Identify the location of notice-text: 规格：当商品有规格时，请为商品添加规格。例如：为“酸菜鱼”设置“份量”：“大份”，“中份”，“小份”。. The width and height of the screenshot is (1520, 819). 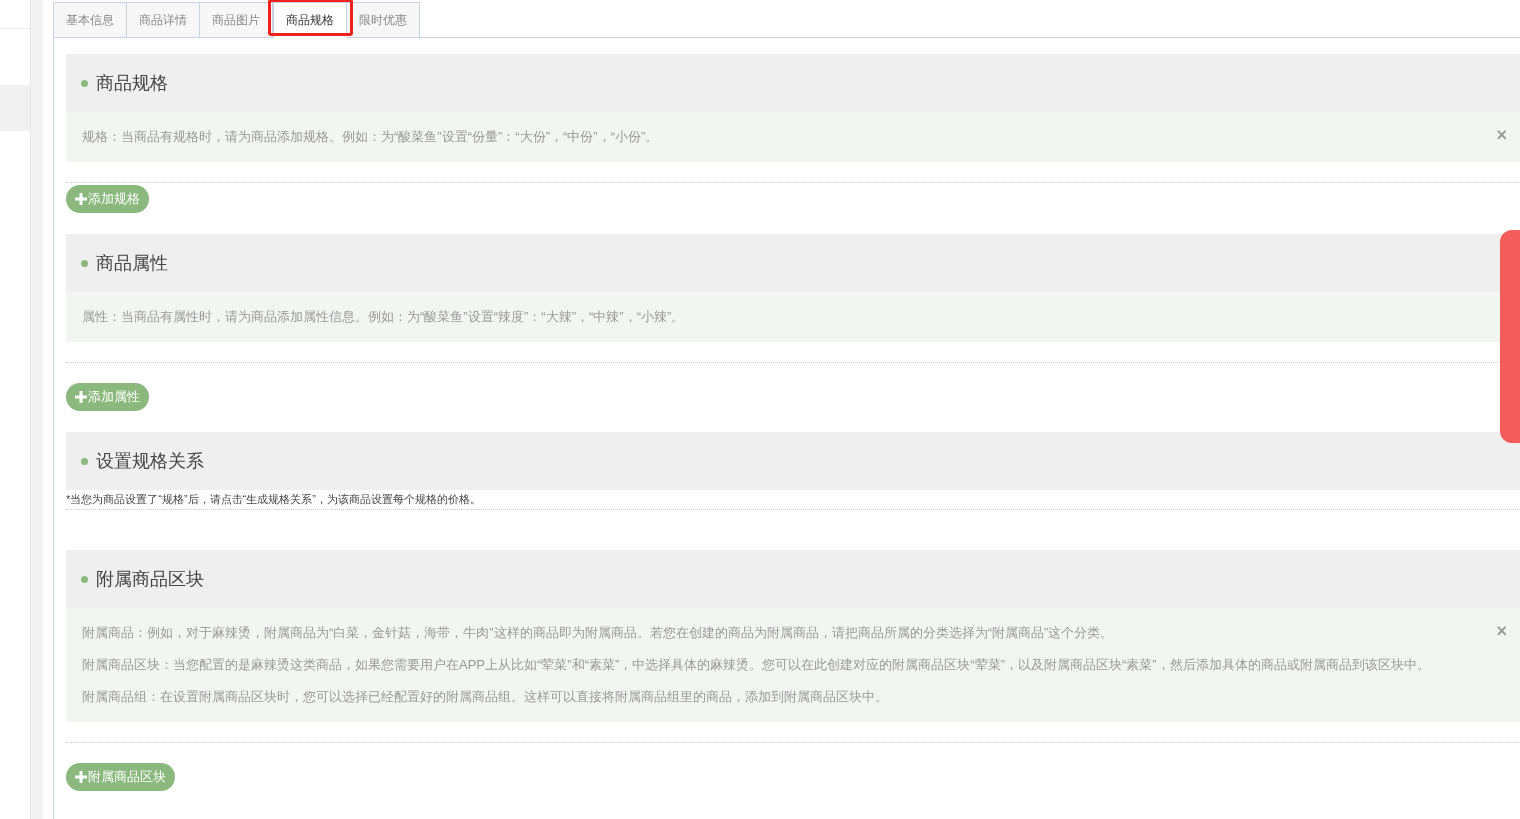
(371, 137).